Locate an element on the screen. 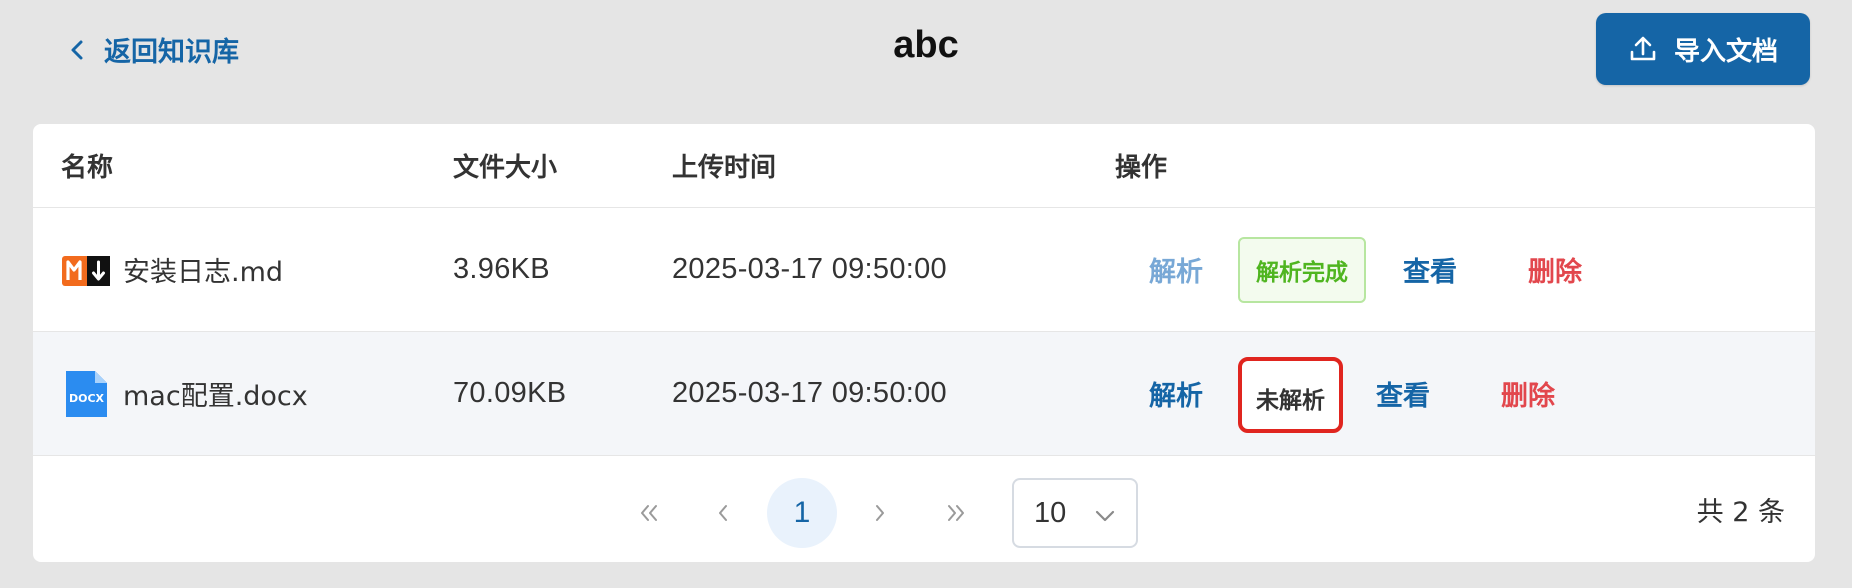 This screenshot has width=1852, height=588. page-number-current: 1 is located at coordinates (802, 513).